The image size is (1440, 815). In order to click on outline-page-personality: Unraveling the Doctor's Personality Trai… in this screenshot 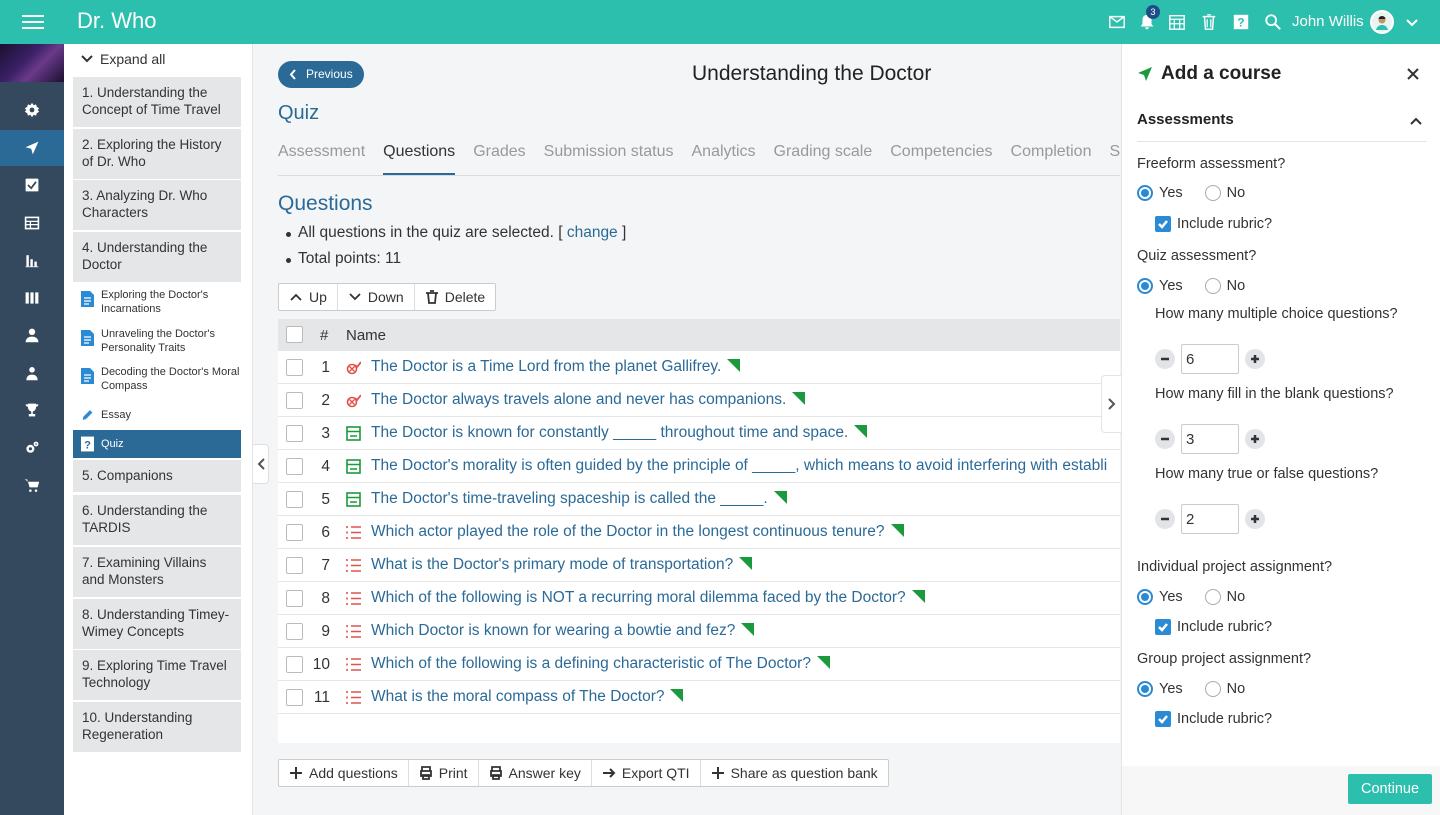, I will do `click(157, 342)`.